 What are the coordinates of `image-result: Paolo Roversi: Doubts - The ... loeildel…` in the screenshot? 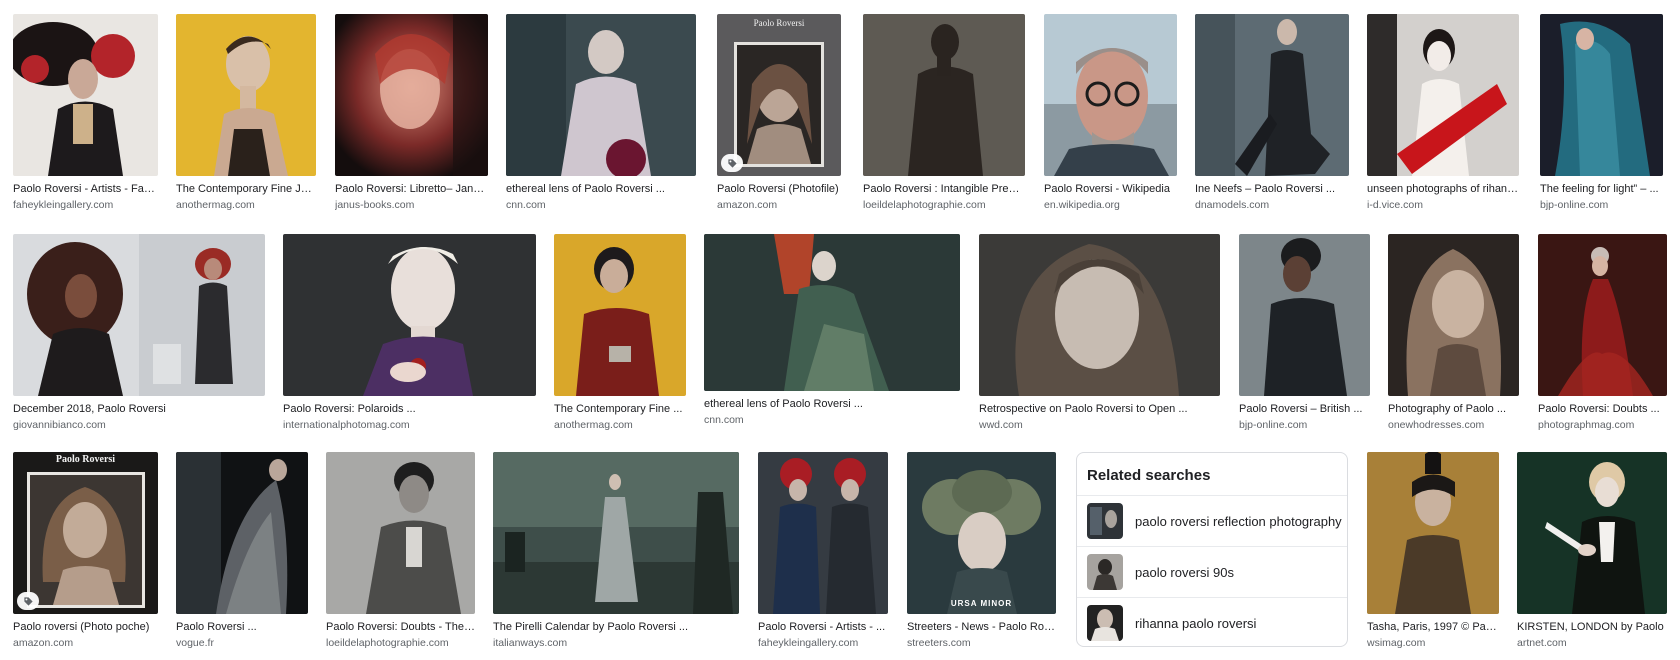 It's located at (400, 551).